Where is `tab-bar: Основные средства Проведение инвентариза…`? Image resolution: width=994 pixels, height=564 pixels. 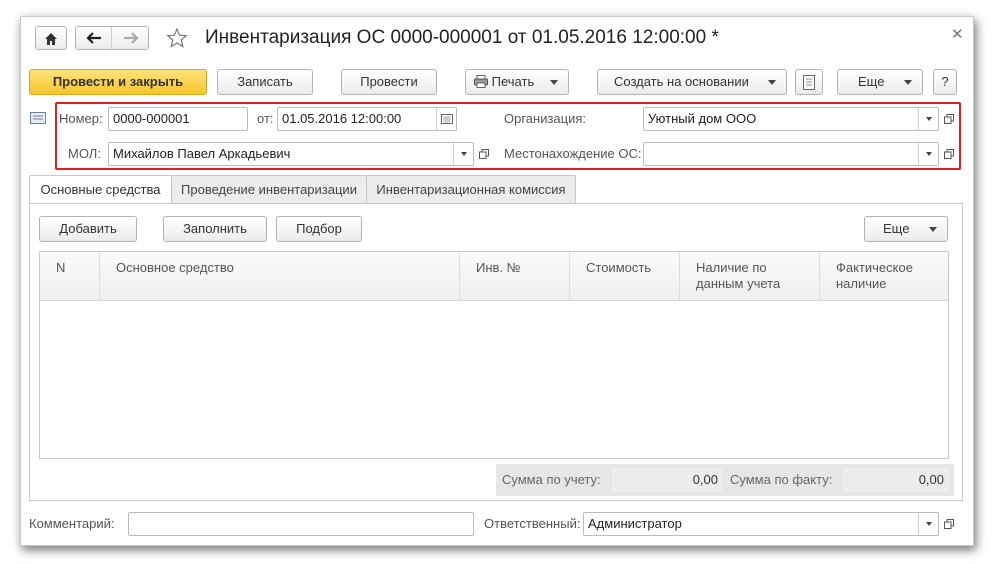
tab-bar: Основные средства Проведение инвентариза… is located at coordinates (495, 190).